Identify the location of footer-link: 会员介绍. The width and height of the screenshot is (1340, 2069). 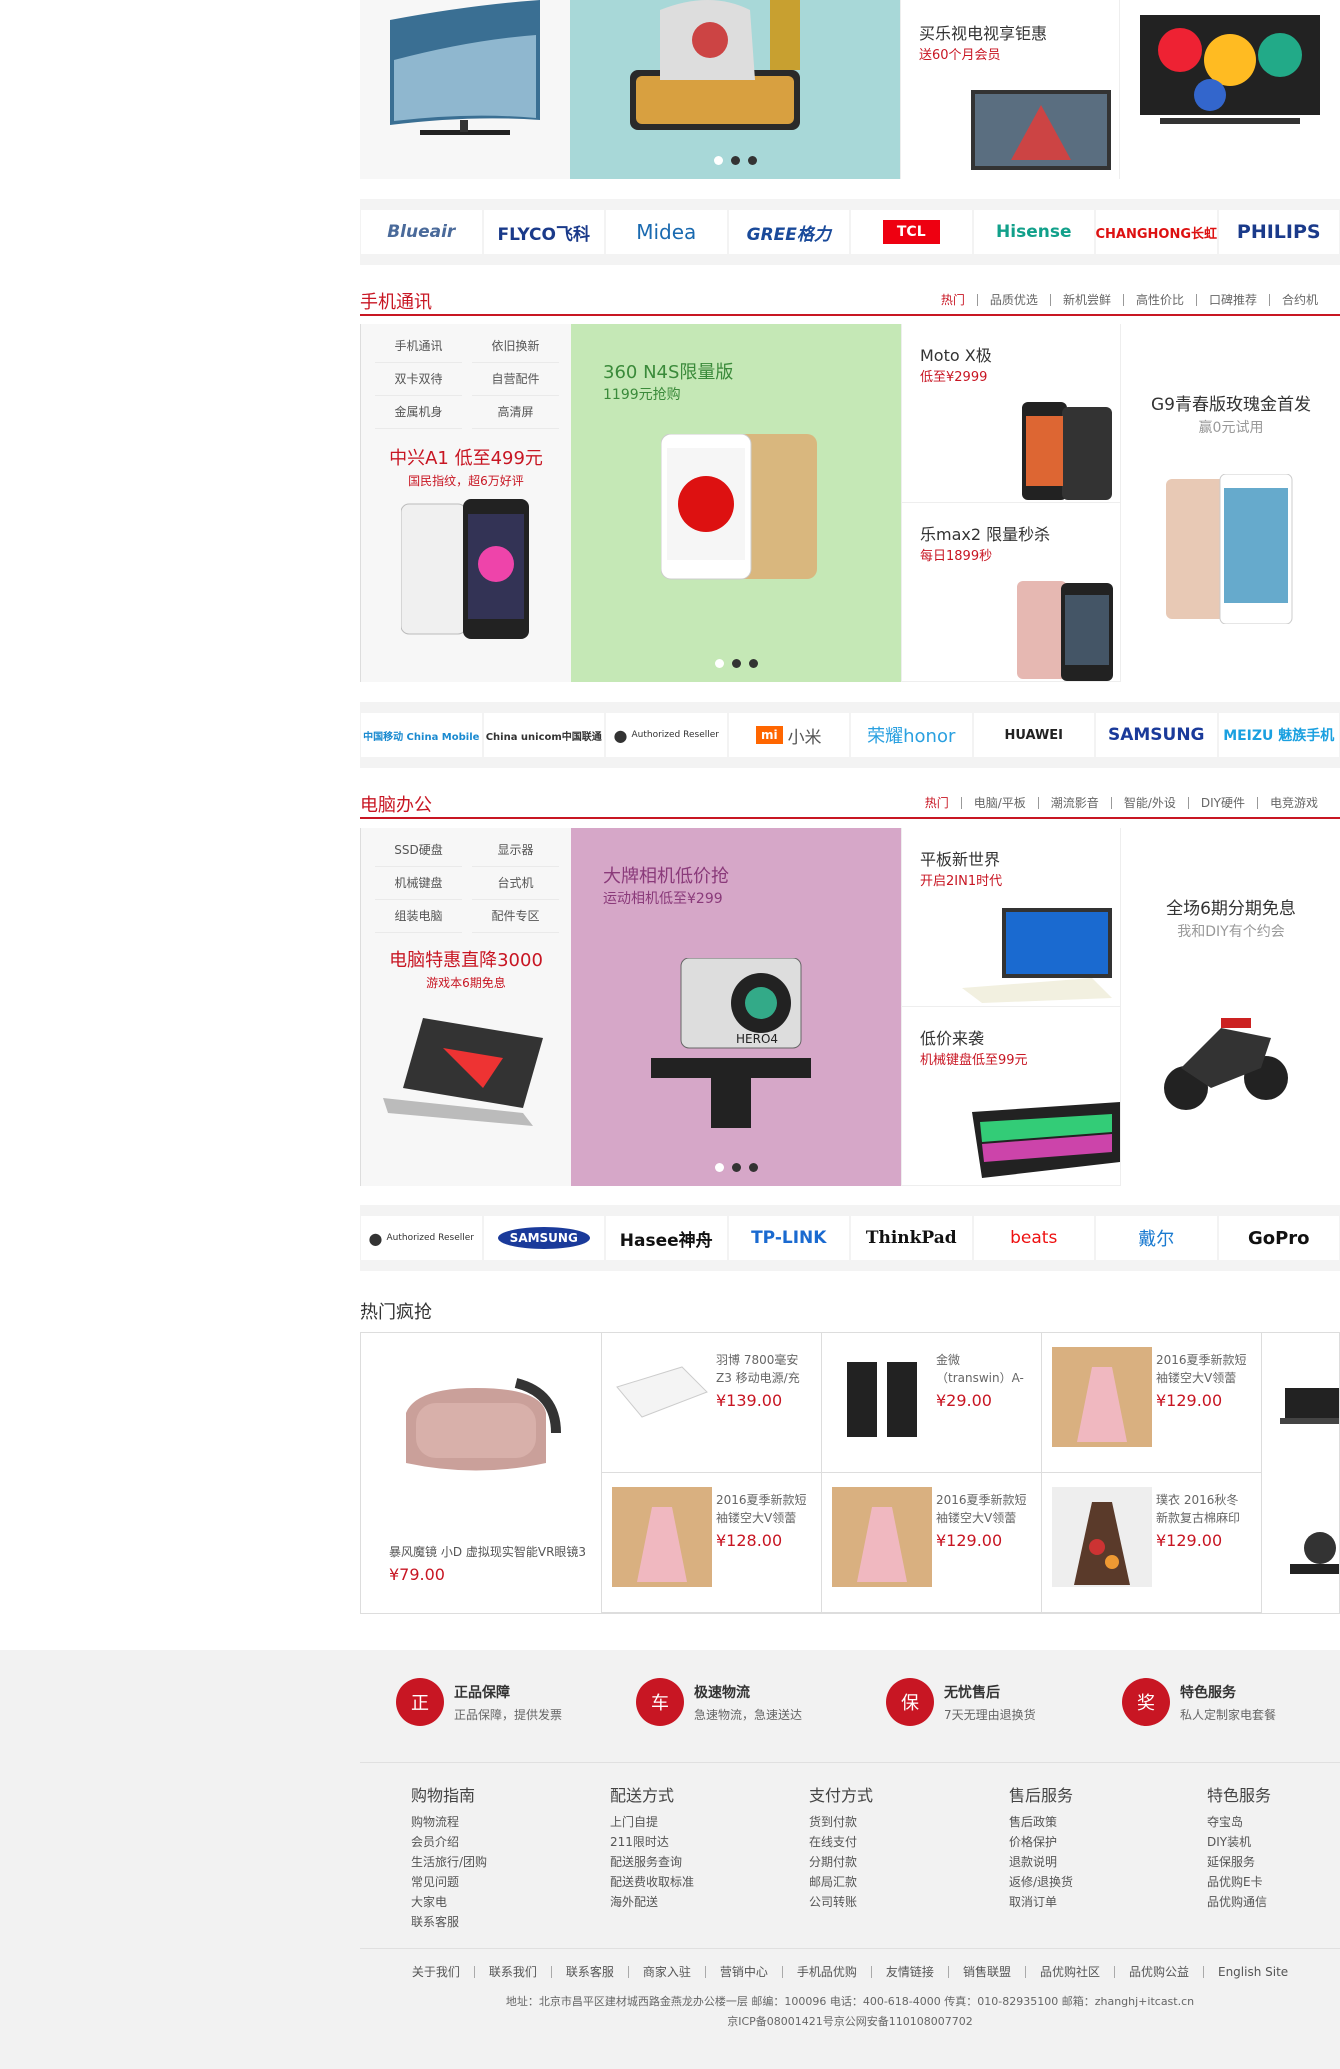
(449, 1842).